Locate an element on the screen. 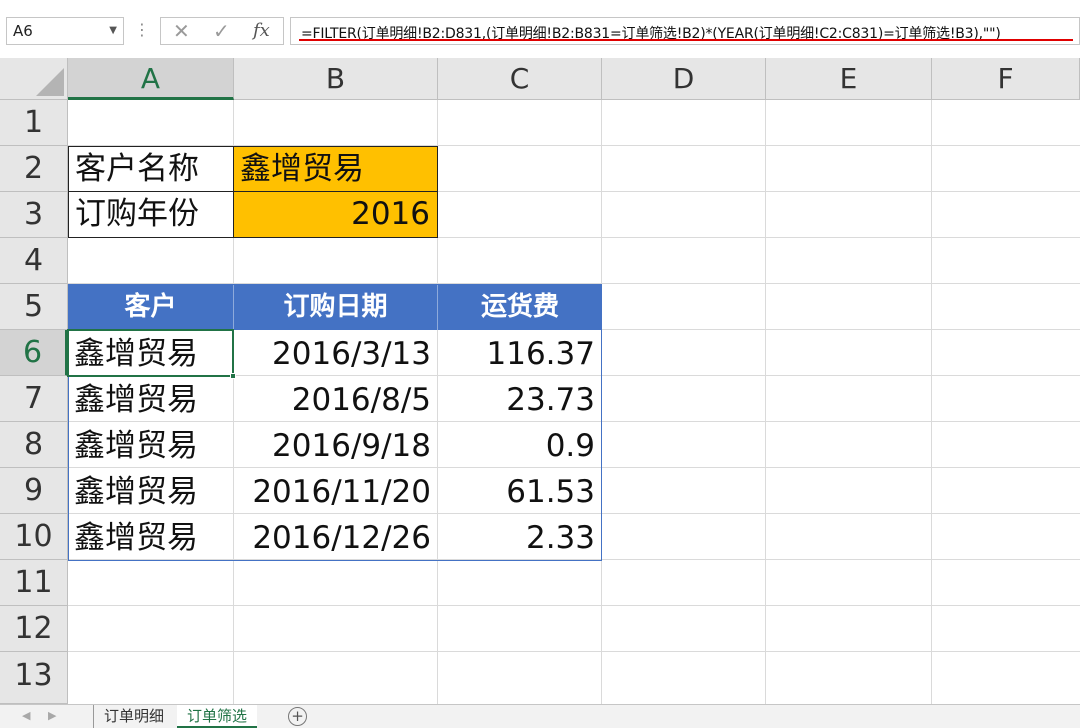  scroll-left-icon: ◀ is located at coordinates (26, 715).